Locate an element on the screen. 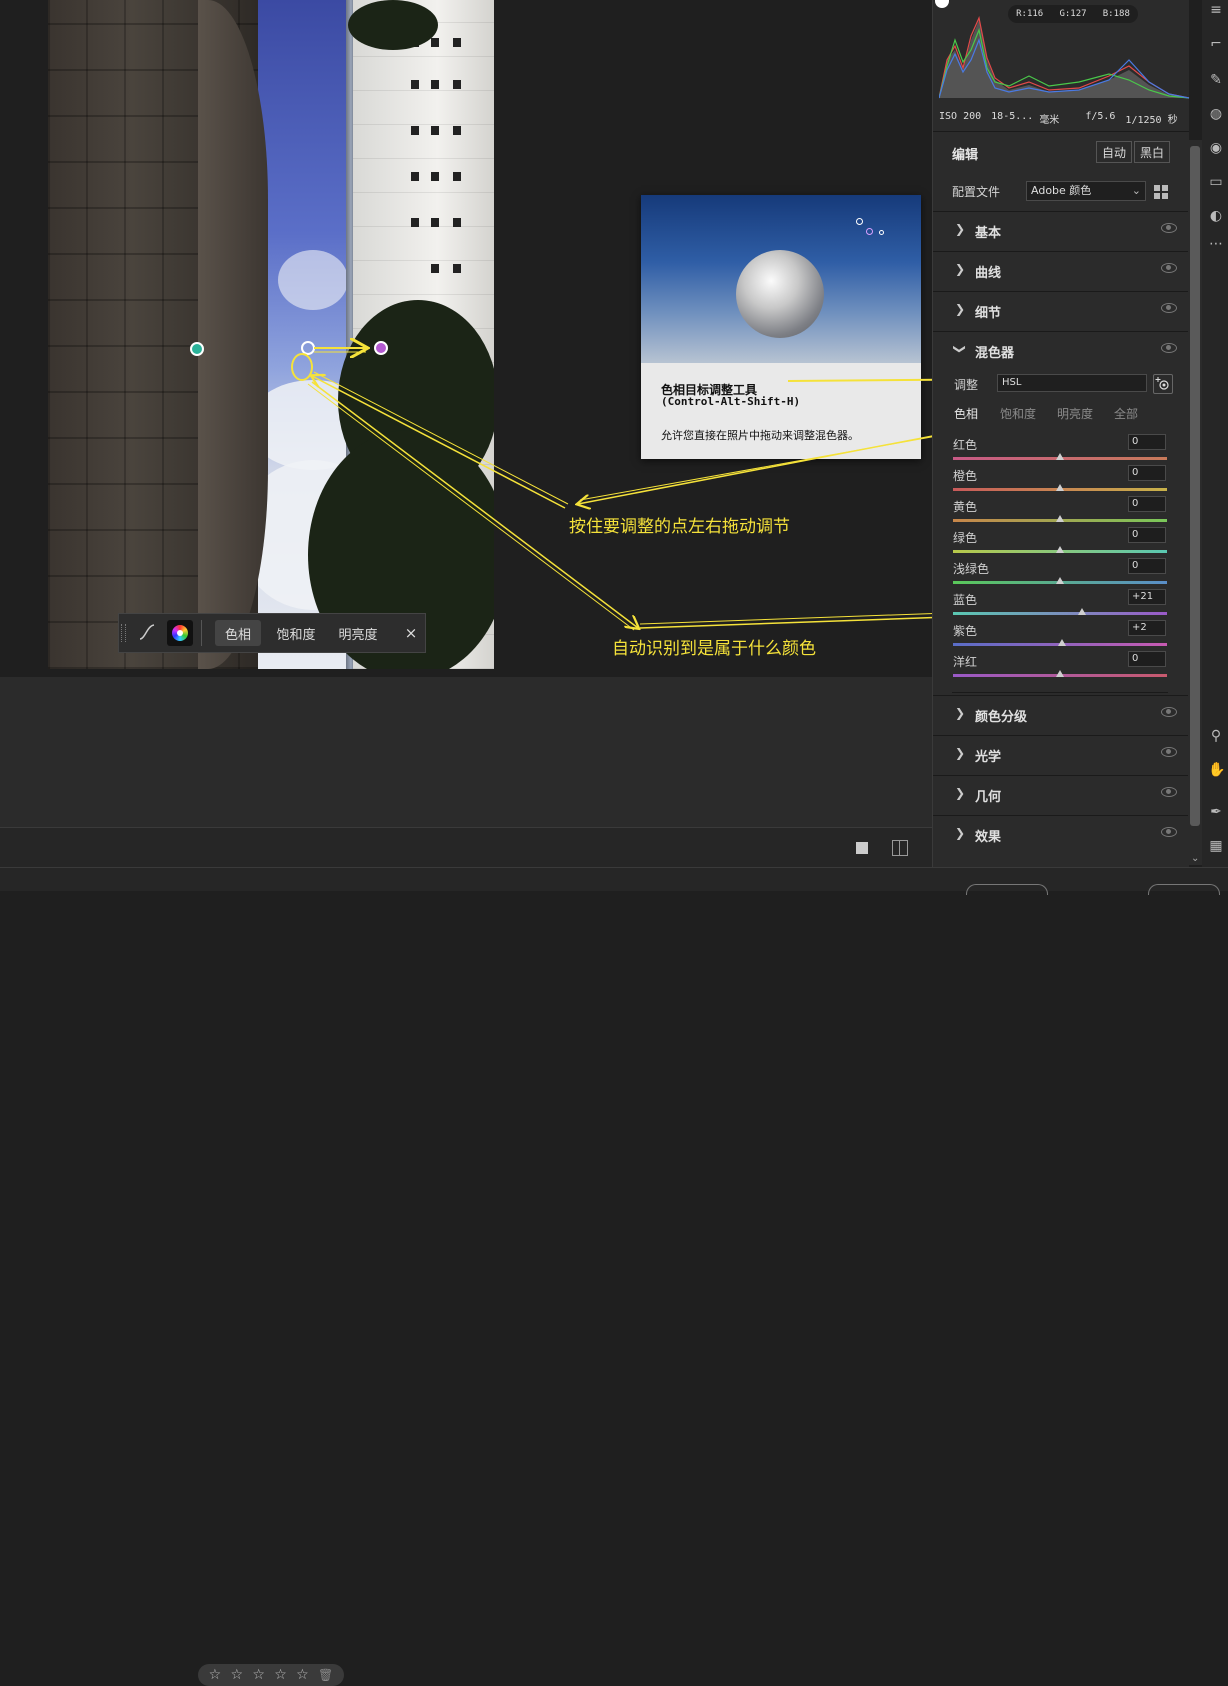  mixer-row-value: +21 is located at coordinates (1147, 597).